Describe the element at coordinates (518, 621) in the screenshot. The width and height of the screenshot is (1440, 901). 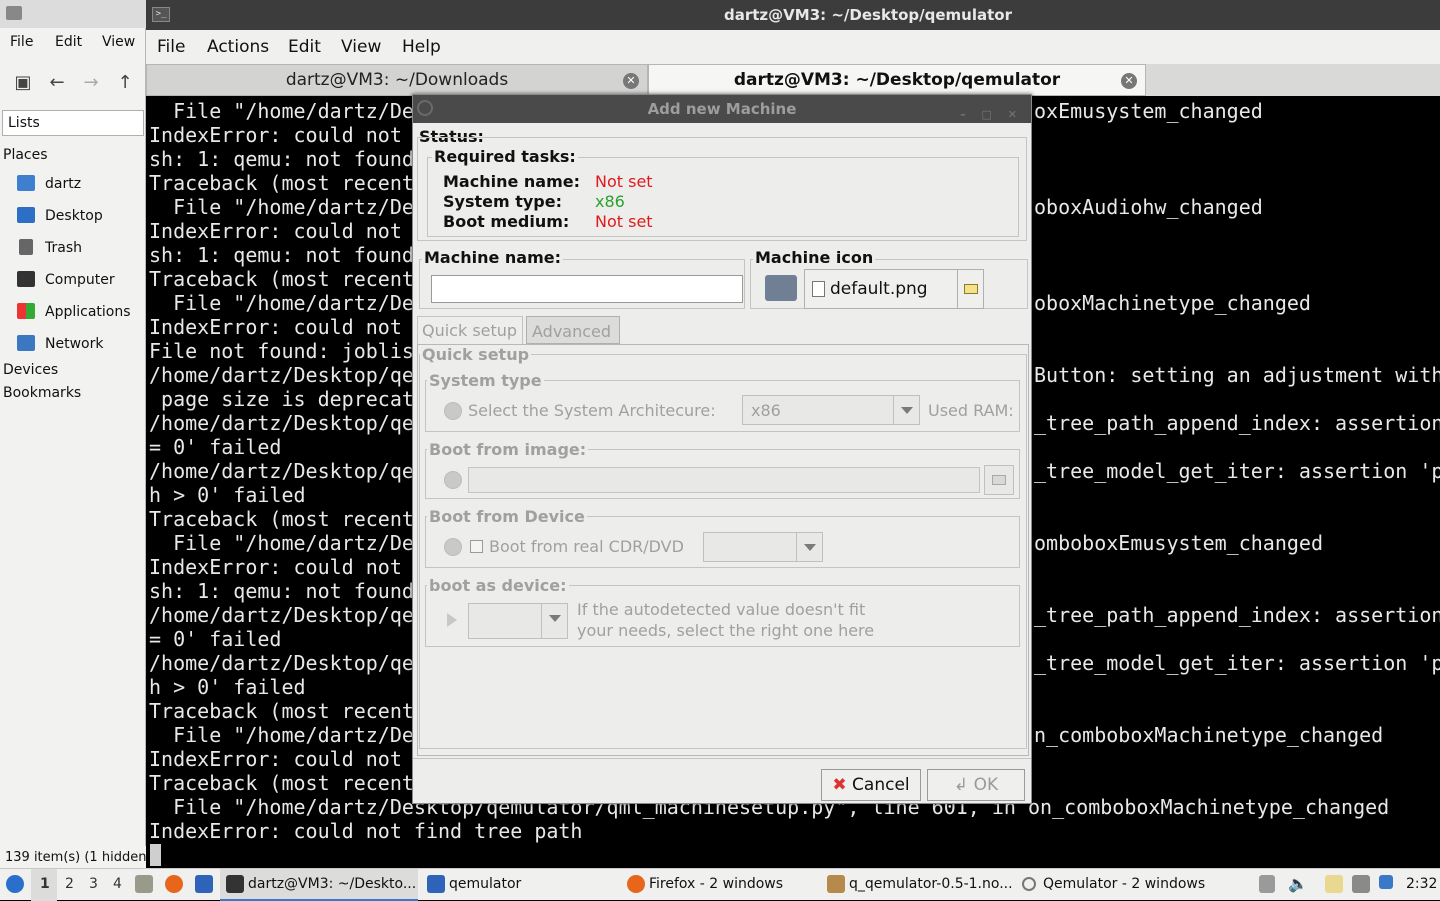
I see `boot-as-combobox` at that location.